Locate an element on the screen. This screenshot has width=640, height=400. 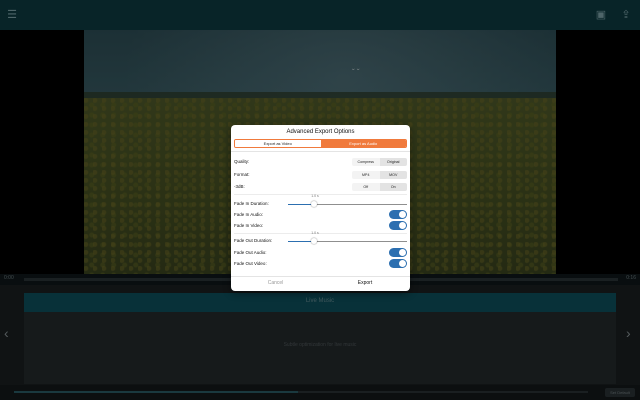
format-segmented-control: MP4 MOV is located at coordinates (379, 175).